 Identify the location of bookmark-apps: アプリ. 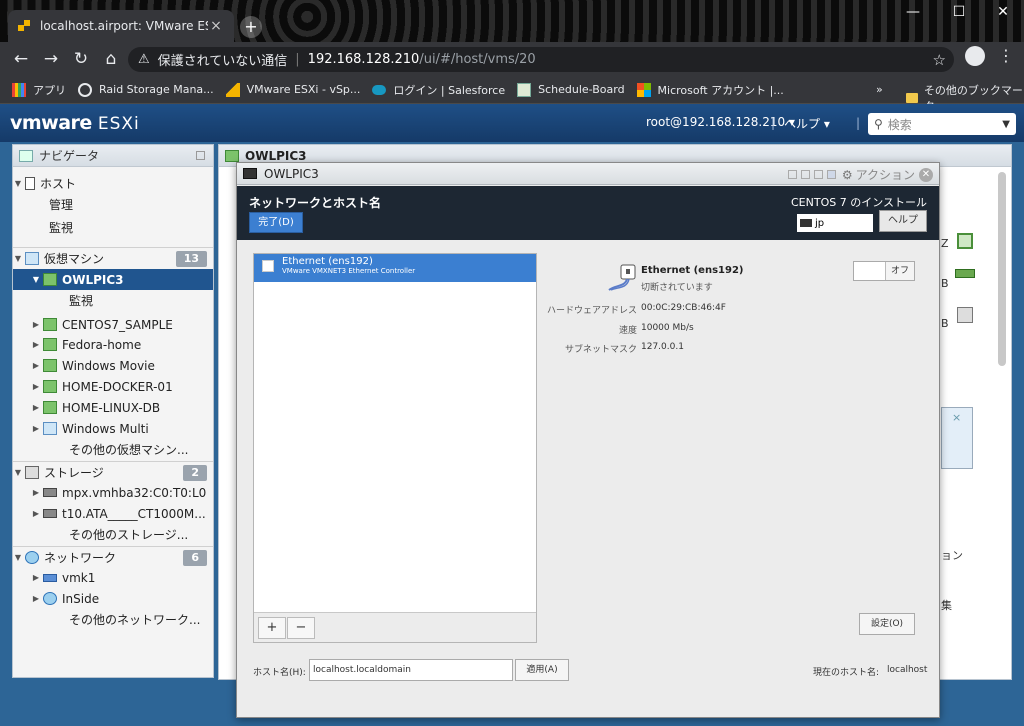
(39, 90).